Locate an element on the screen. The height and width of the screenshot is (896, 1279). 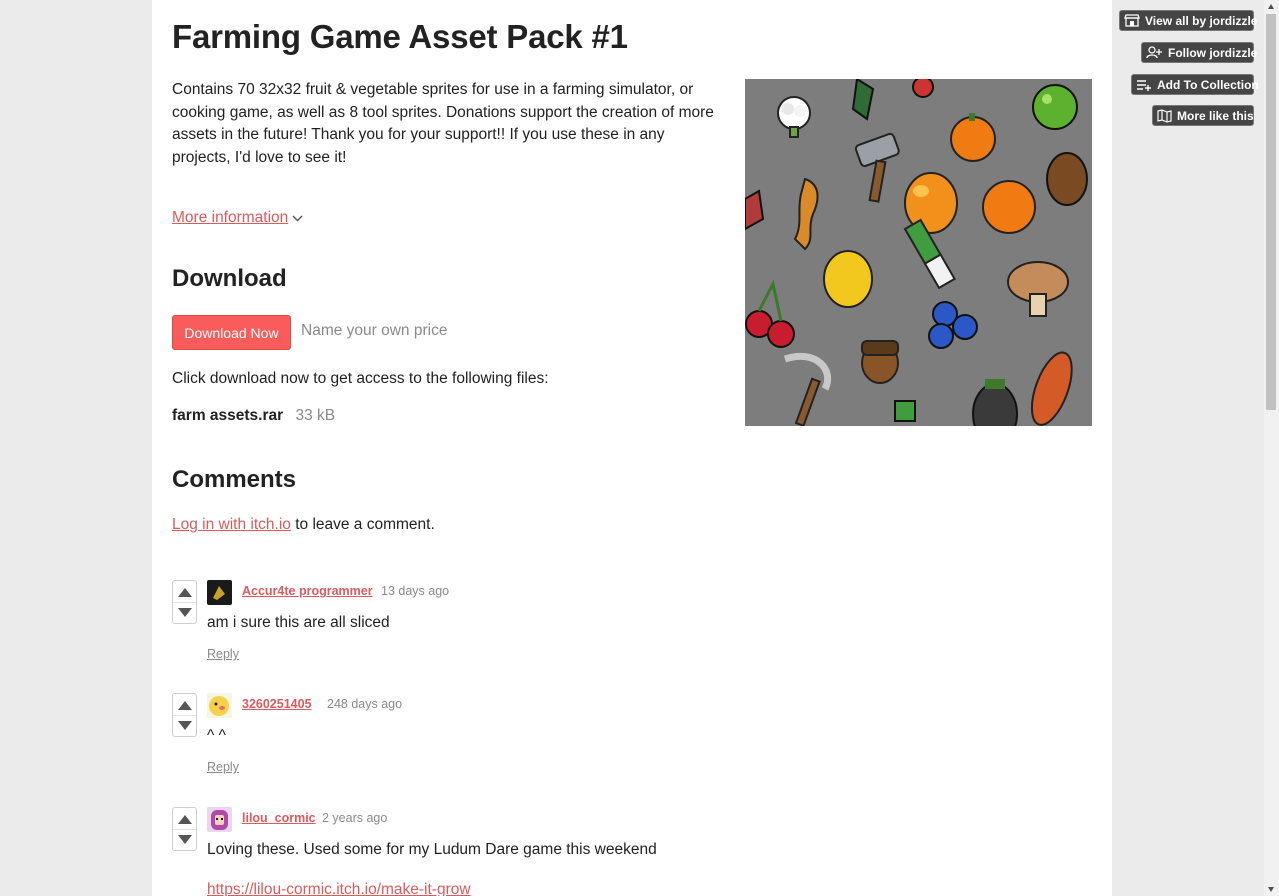
add-user-icon is located at coordinates (1154, 52).